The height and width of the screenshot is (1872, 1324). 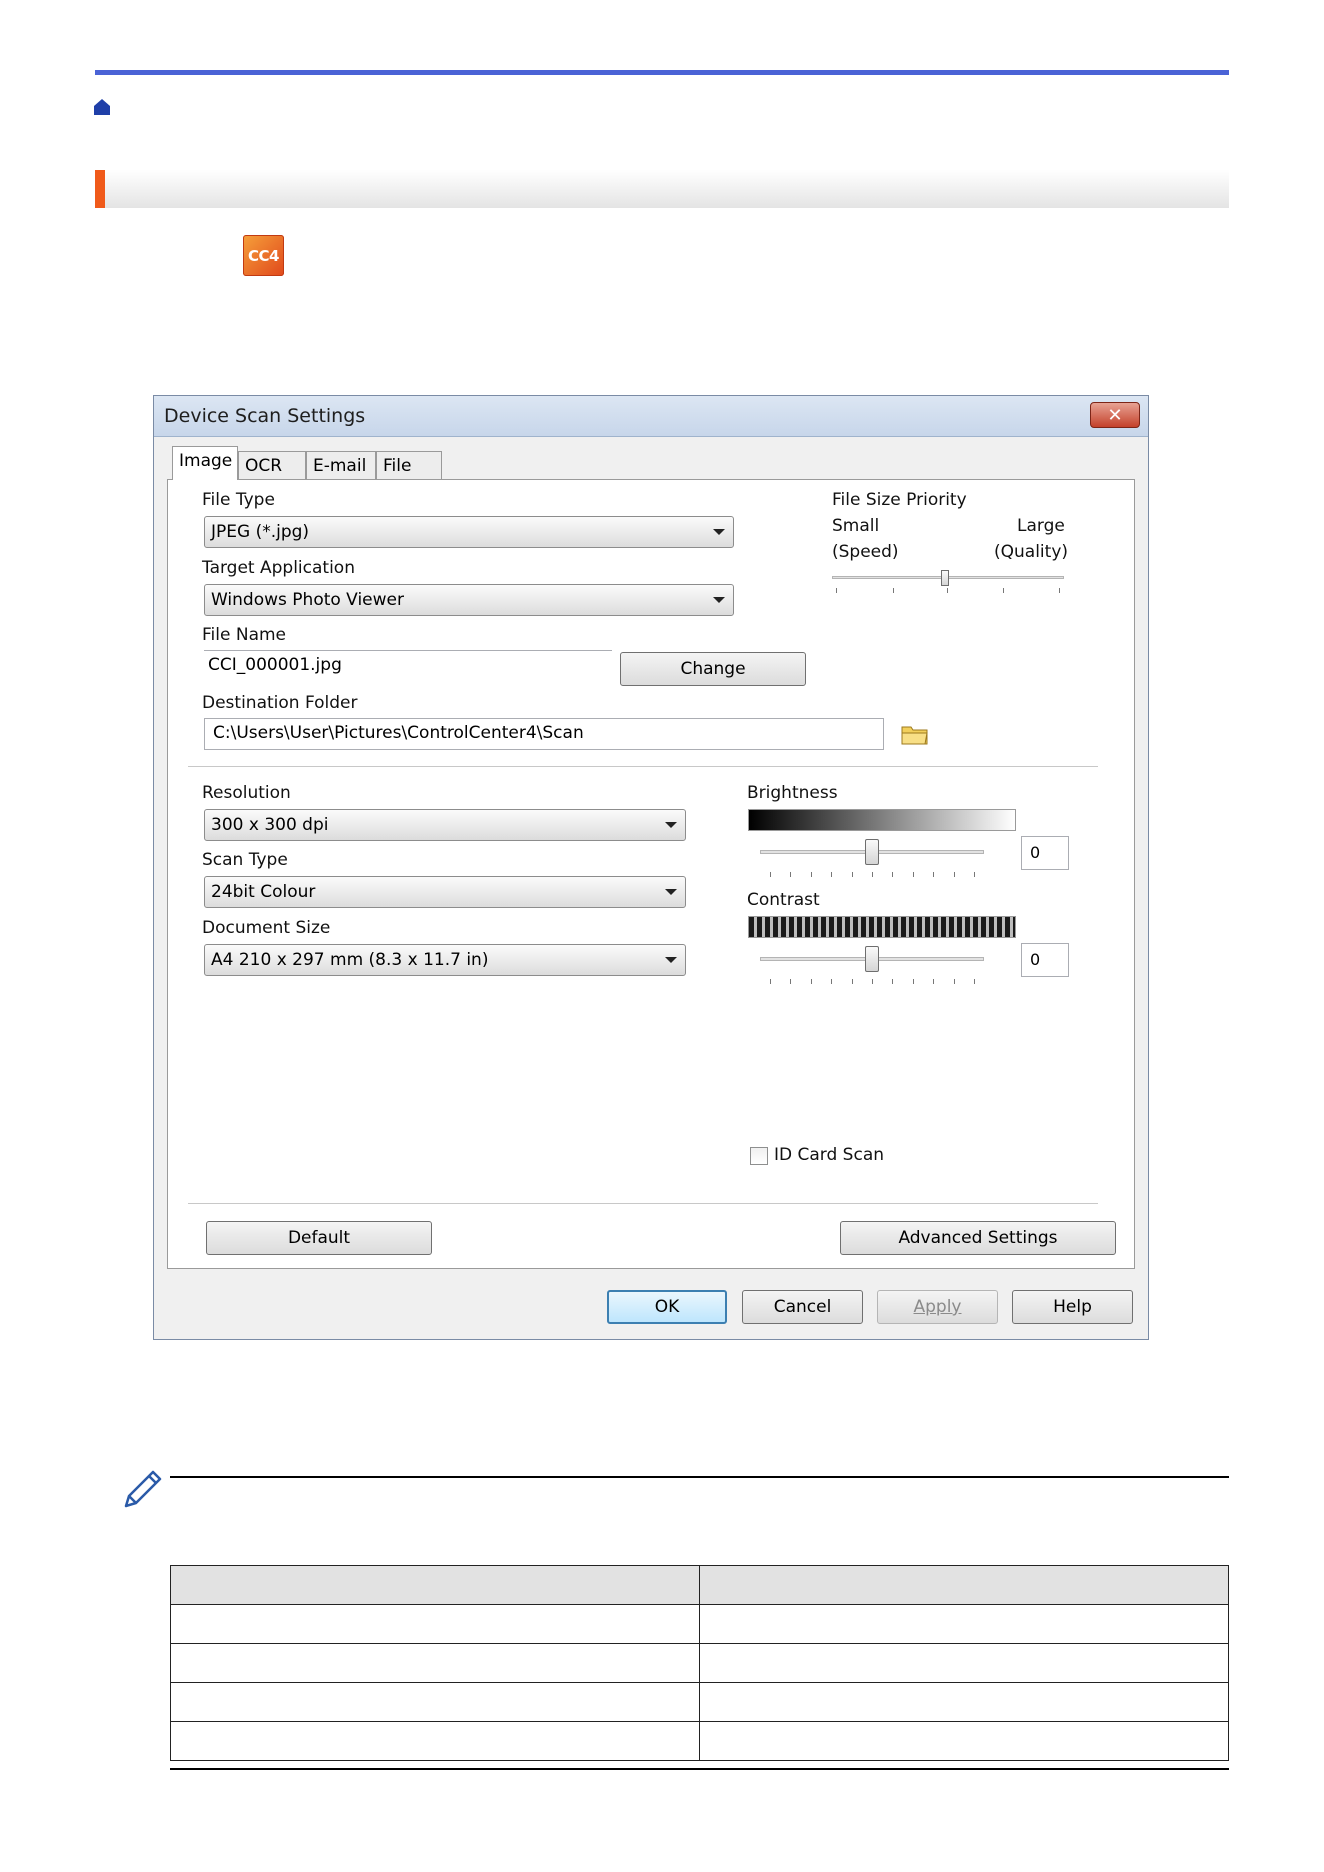 I want to click on section-heading-band, so click(x=662, y=189).